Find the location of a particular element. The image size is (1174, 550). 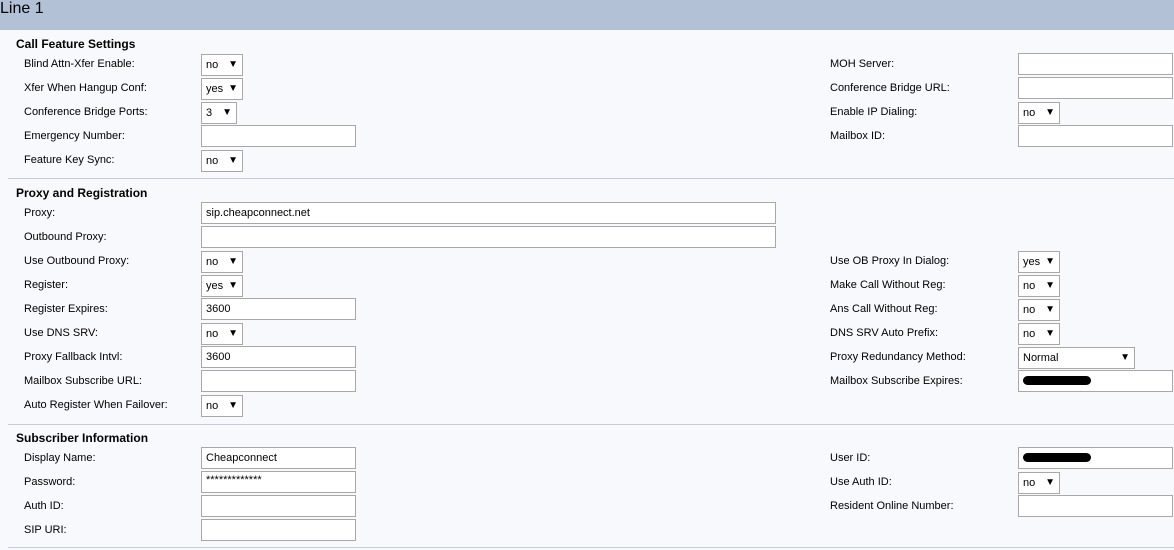

display-name-value: Cheapconnect is located at coordinates (241, 458).